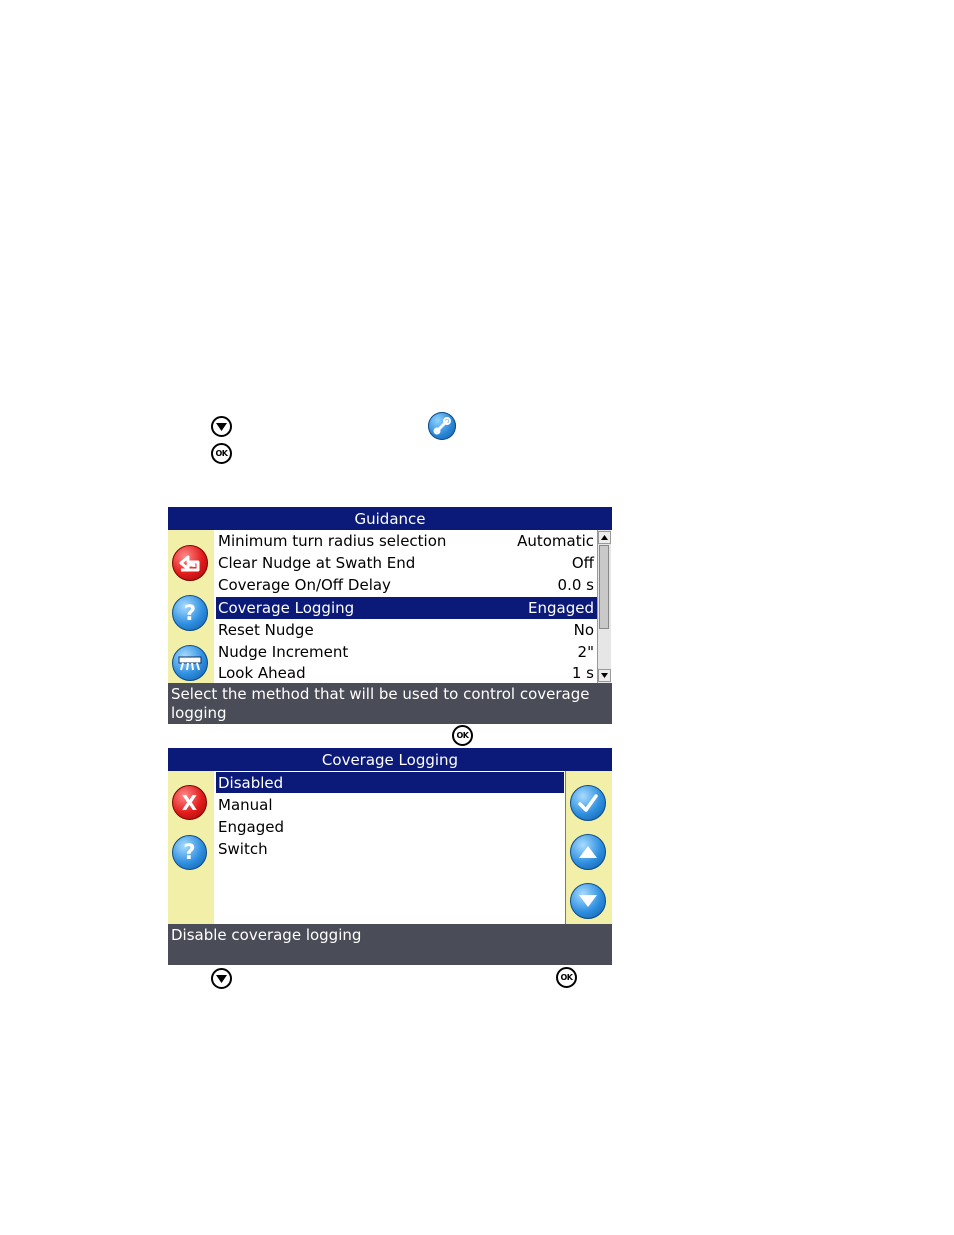  I want to click on implement-icon, so click(190, 663).